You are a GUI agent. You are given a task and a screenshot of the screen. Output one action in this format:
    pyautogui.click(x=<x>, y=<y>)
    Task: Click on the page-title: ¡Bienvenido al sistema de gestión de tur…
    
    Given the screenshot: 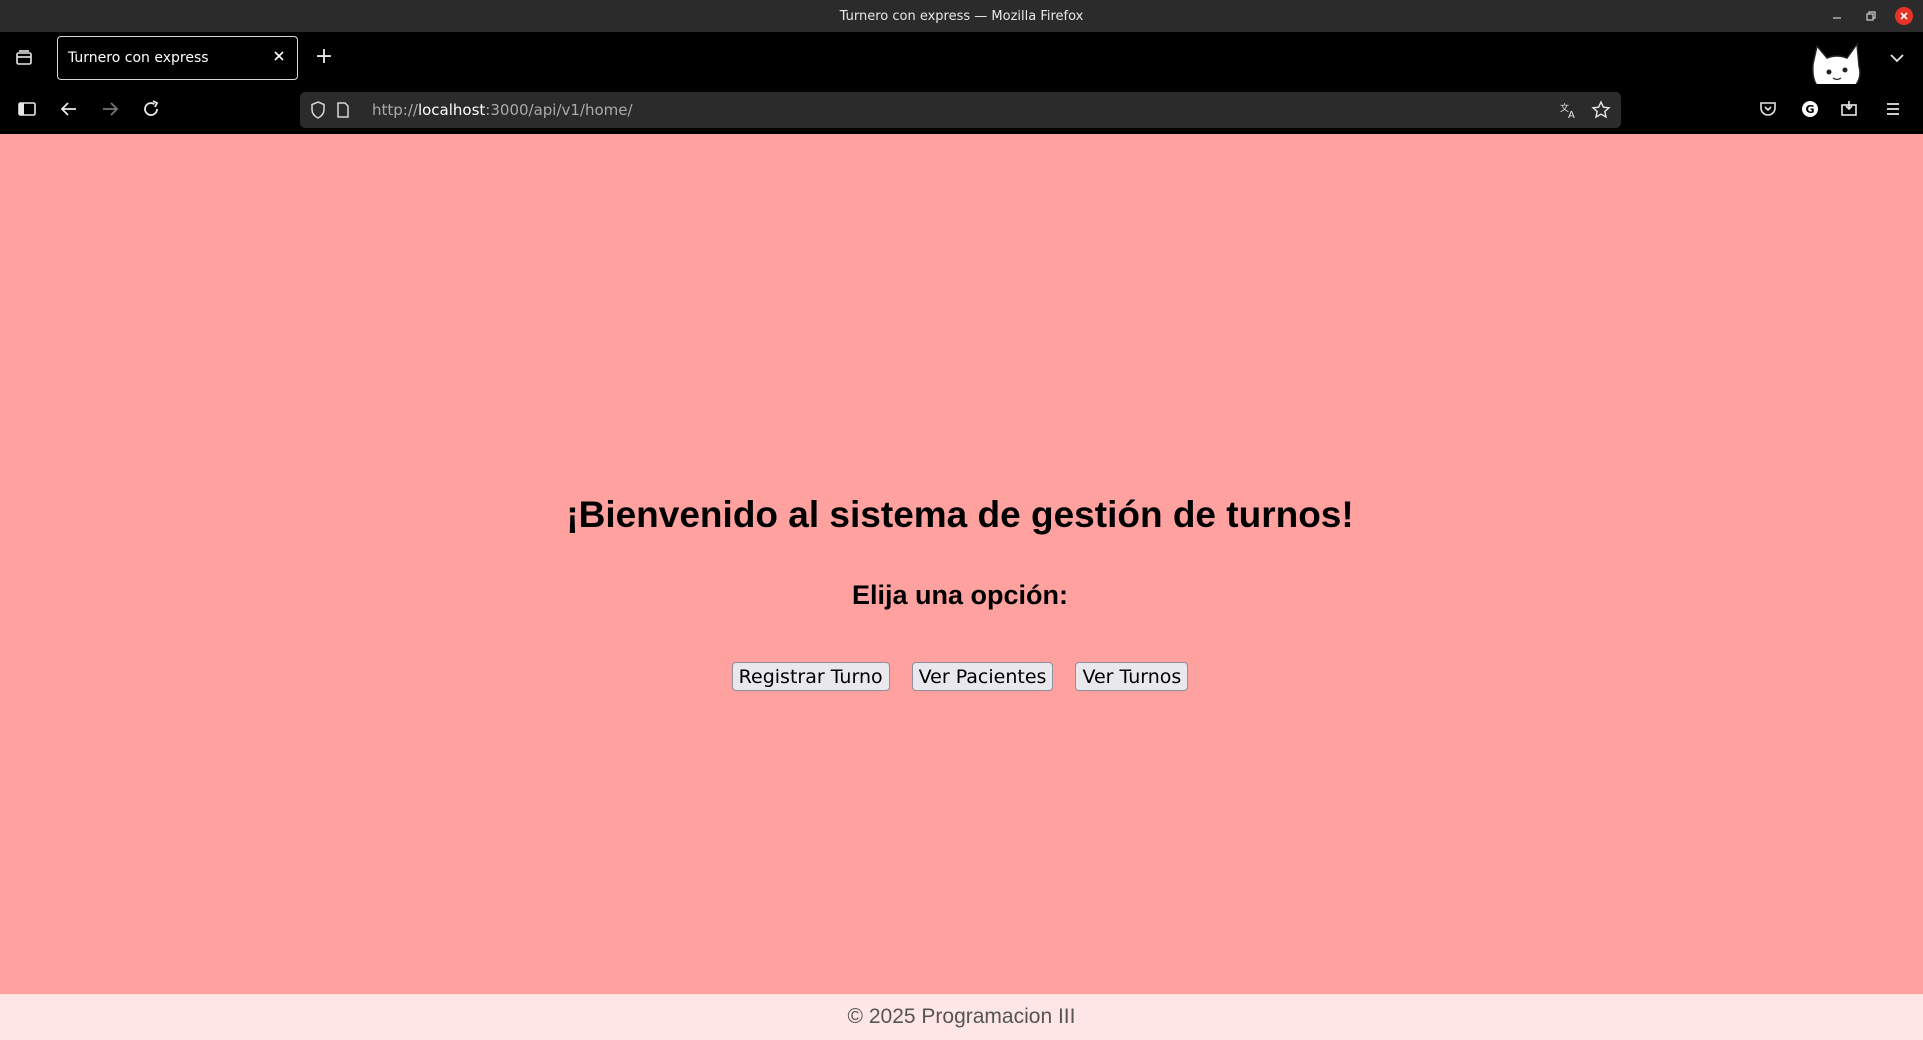 What is the action you would take?
    pyautogui.click(x=960, y=514)
    